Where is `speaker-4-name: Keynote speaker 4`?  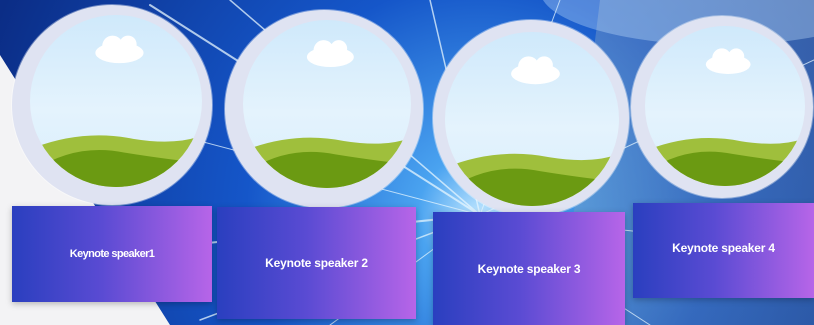 speaker-4-name: Keynote speaker 4 is located at coordinates (723, 248).